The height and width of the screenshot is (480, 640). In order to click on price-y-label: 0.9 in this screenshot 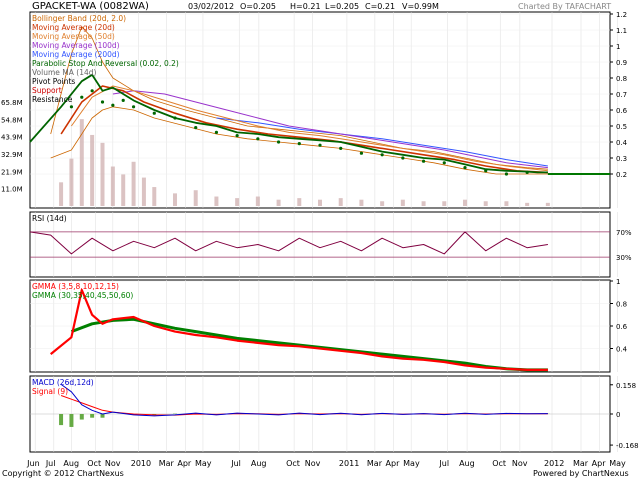, I will do `click(621, 63)`.